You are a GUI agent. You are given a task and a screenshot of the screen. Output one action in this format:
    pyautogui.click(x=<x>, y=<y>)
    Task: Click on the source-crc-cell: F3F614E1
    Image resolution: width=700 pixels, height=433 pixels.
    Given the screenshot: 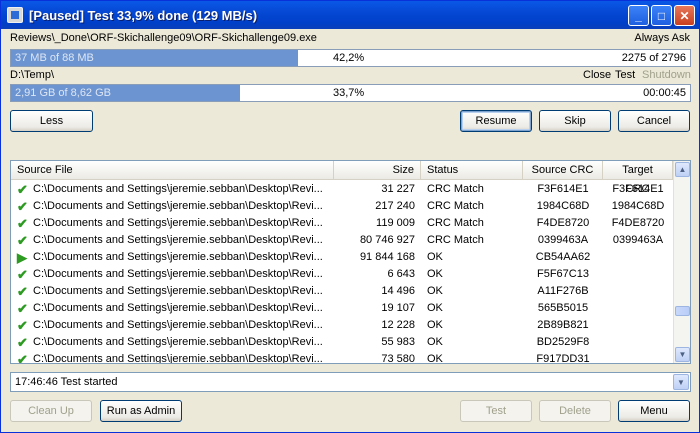 What is the action you would take?
    pyautogui.click(x=563, y=189)
    